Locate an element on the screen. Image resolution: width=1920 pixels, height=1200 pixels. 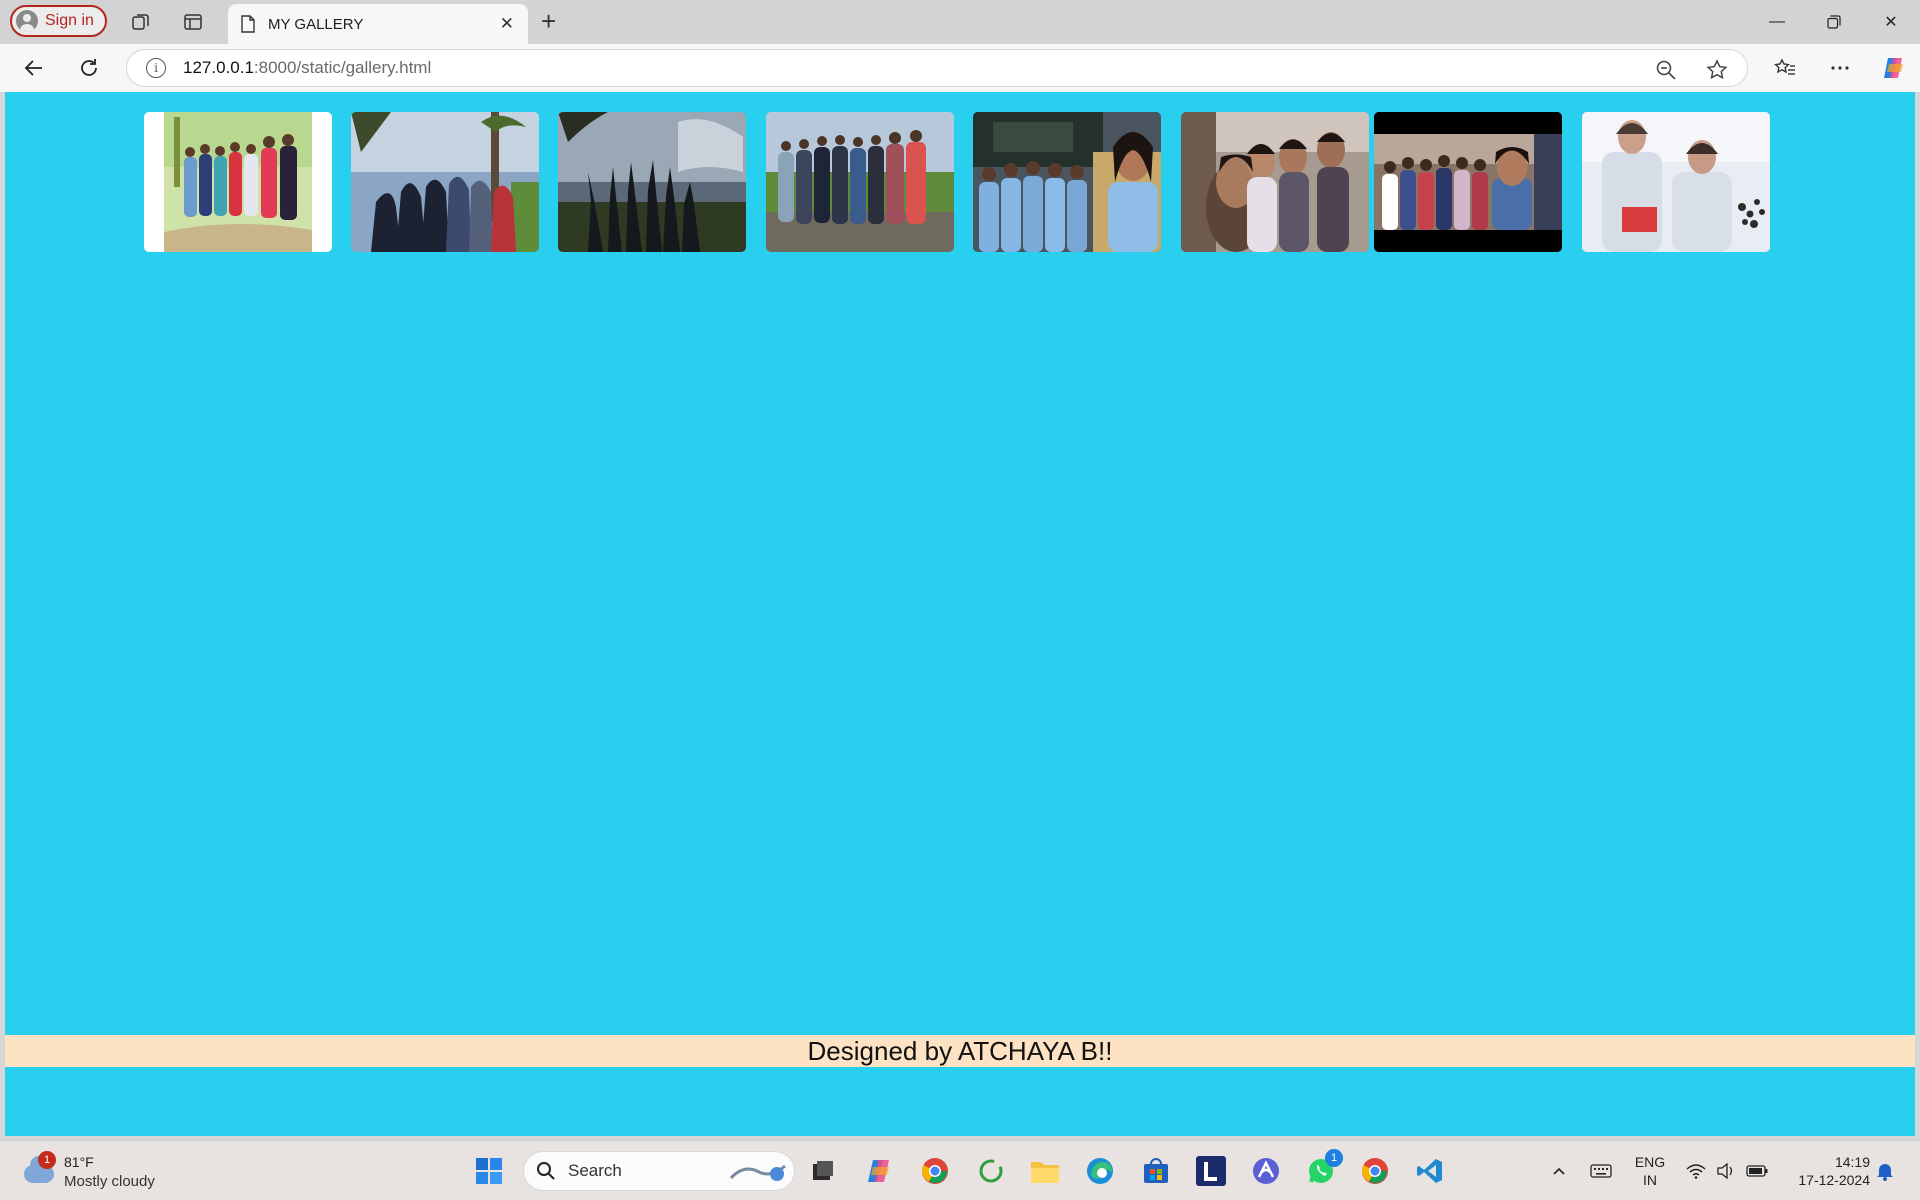
close-window-icon: ✕ is located at coordinates (1891, 22).